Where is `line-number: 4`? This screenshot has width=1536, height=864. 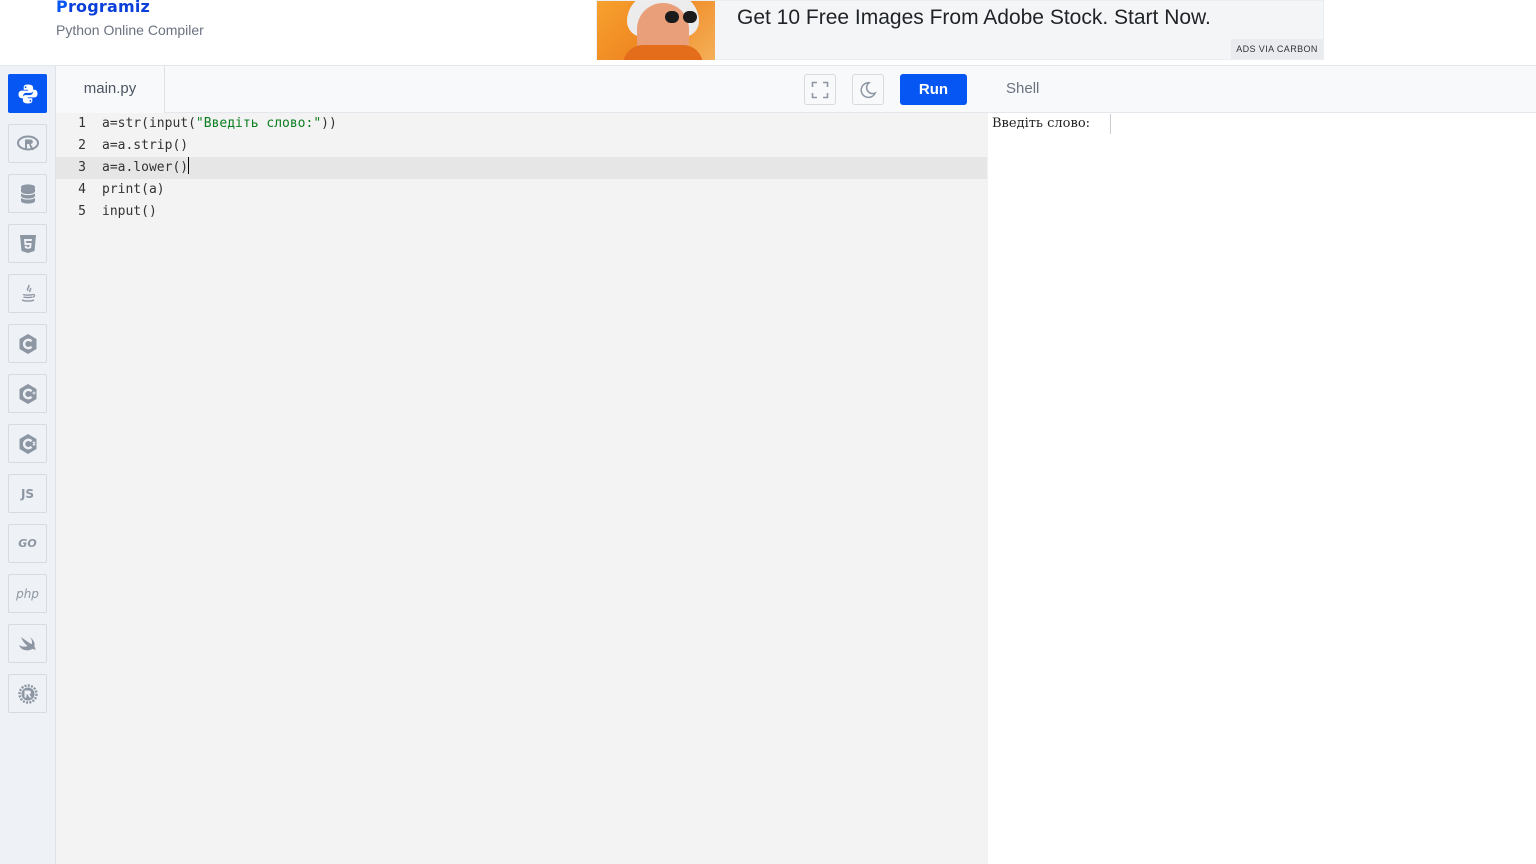 line-number: 4 is located at coordinates (82, 189).